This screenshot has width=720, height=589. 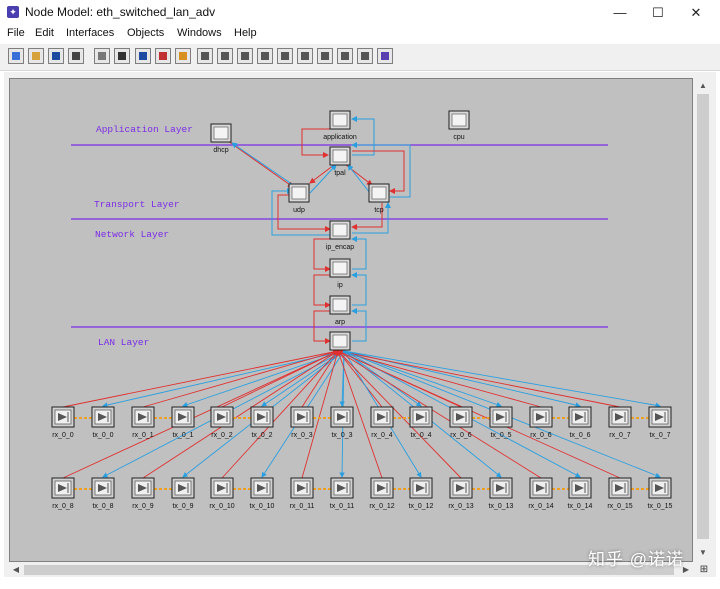 I want to click on logical-association-icon, so click(x=245, y=56).